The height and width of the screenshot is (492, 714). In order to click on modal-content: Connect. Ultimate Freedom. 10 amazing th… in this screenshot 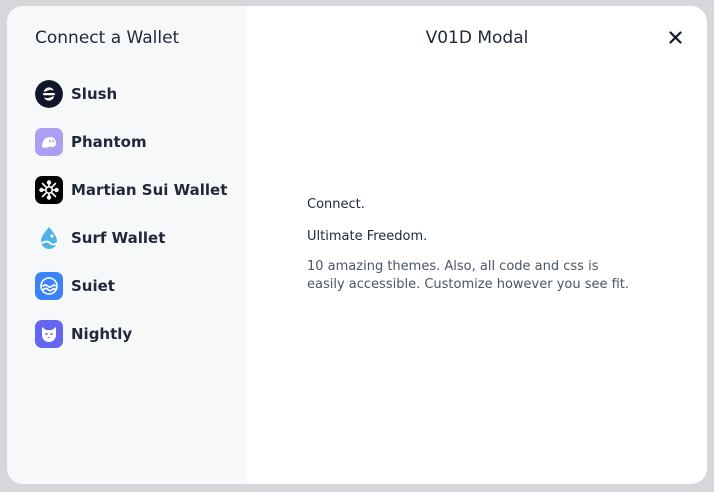, I will do `click(472, 245)`.